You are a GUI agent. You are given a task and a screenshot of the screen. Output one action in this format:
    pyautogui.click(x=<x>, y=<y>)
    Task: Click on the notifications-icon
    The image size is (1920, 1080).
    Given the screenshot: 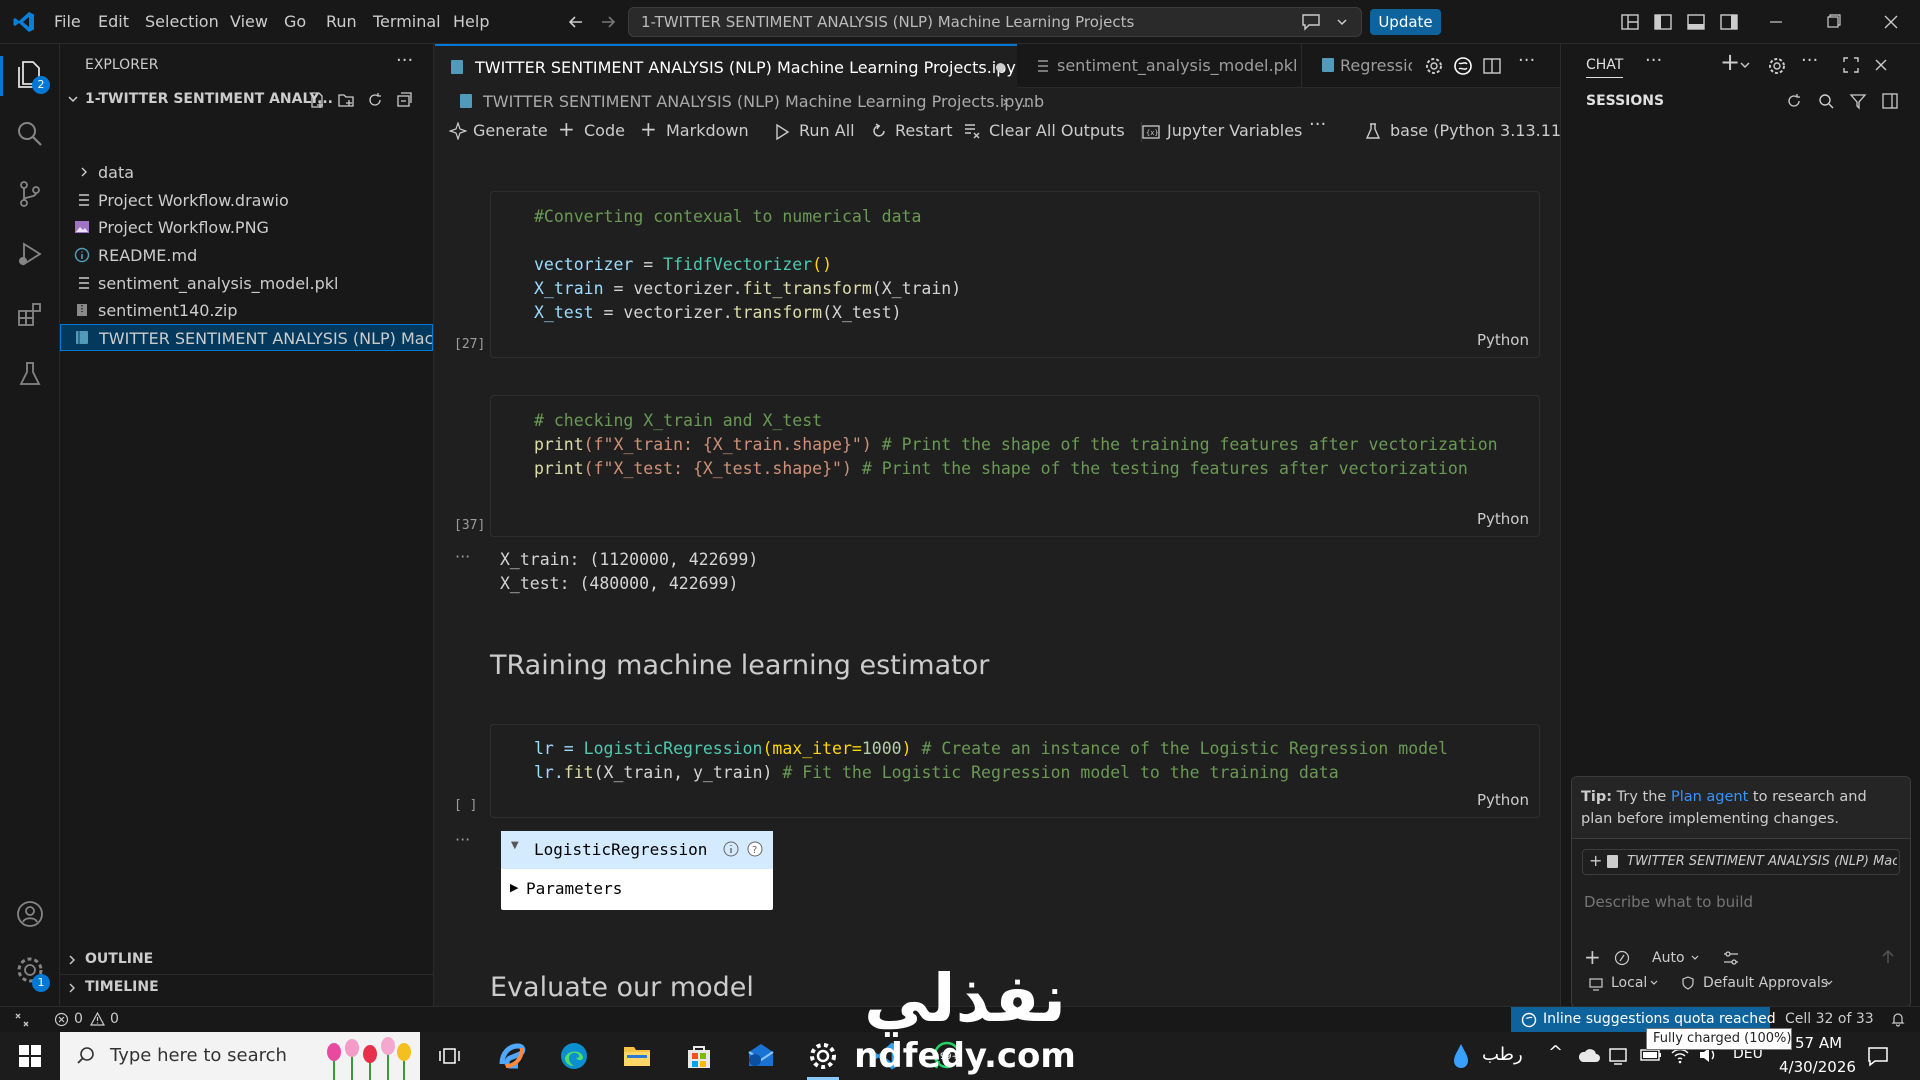 What is the action you would take?
    pyautogui.click(x=1878, y=1056)
    